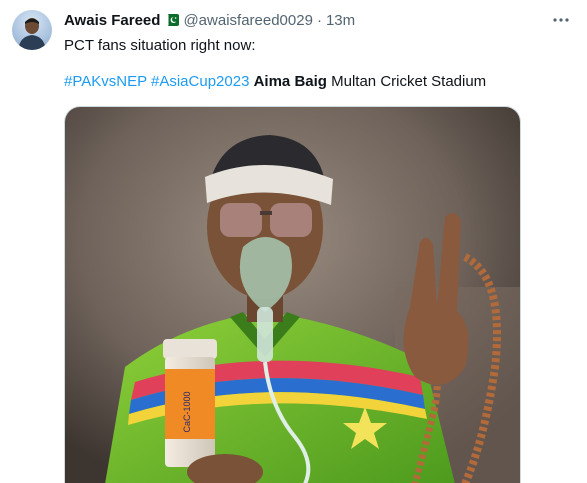 The height and width of the screenshot is (483, 587). Describe the element at coordinates (105, 81) in the screenshot. I see `hashtag-link: #PAKvsNEP` at that location.